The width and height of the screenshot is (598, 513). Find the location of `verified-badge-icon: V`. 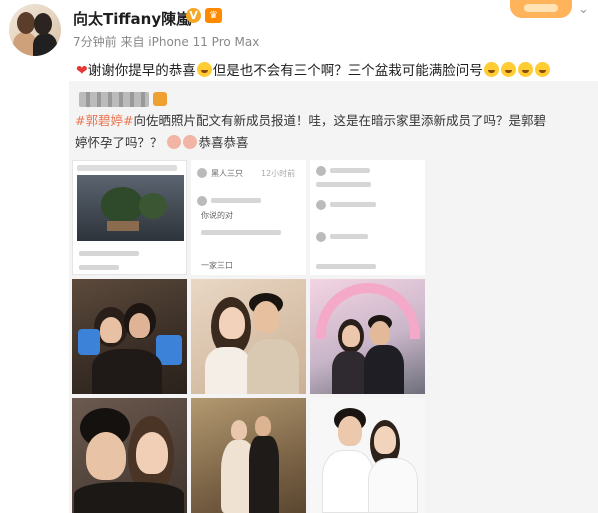

verified-badge-icon: V is located at coordinates (193, 15).